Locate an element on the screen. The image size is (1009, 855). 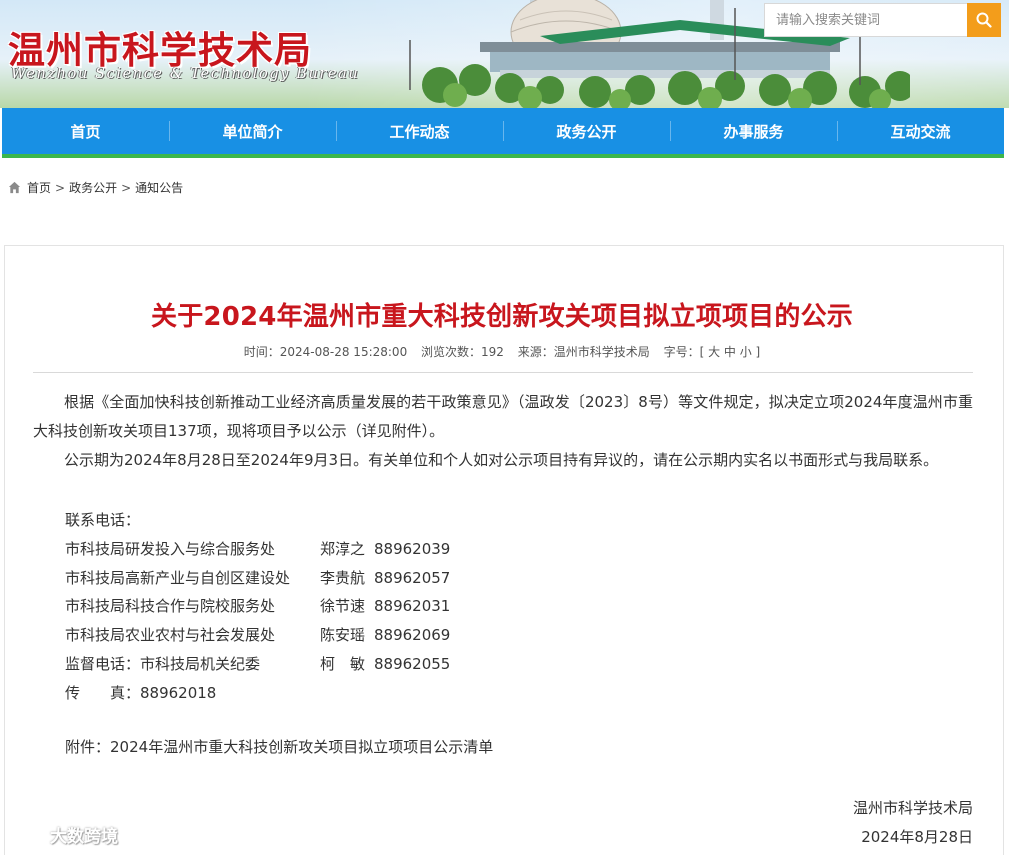
nav-item-interaction: 互动交流 is located at coordinates (920, 131).